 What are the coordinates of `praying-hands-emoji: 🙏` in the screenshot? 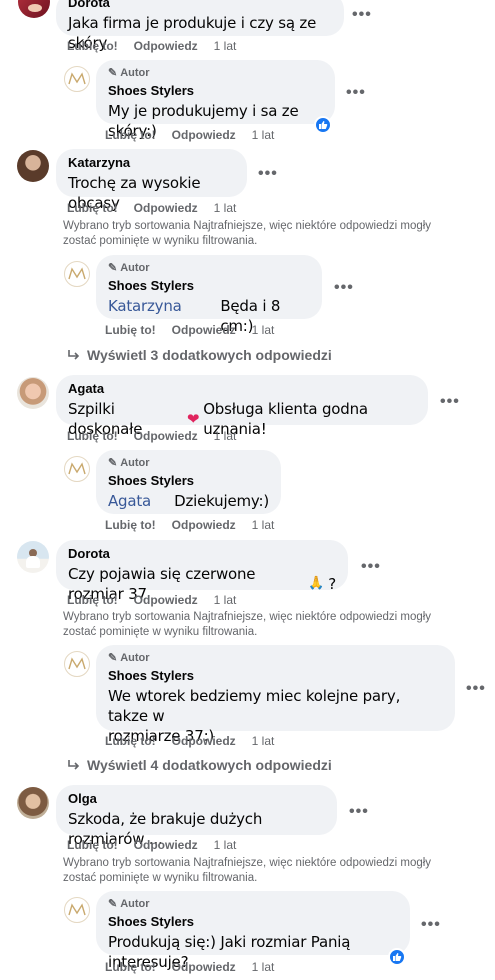 It's located at (316, 583).